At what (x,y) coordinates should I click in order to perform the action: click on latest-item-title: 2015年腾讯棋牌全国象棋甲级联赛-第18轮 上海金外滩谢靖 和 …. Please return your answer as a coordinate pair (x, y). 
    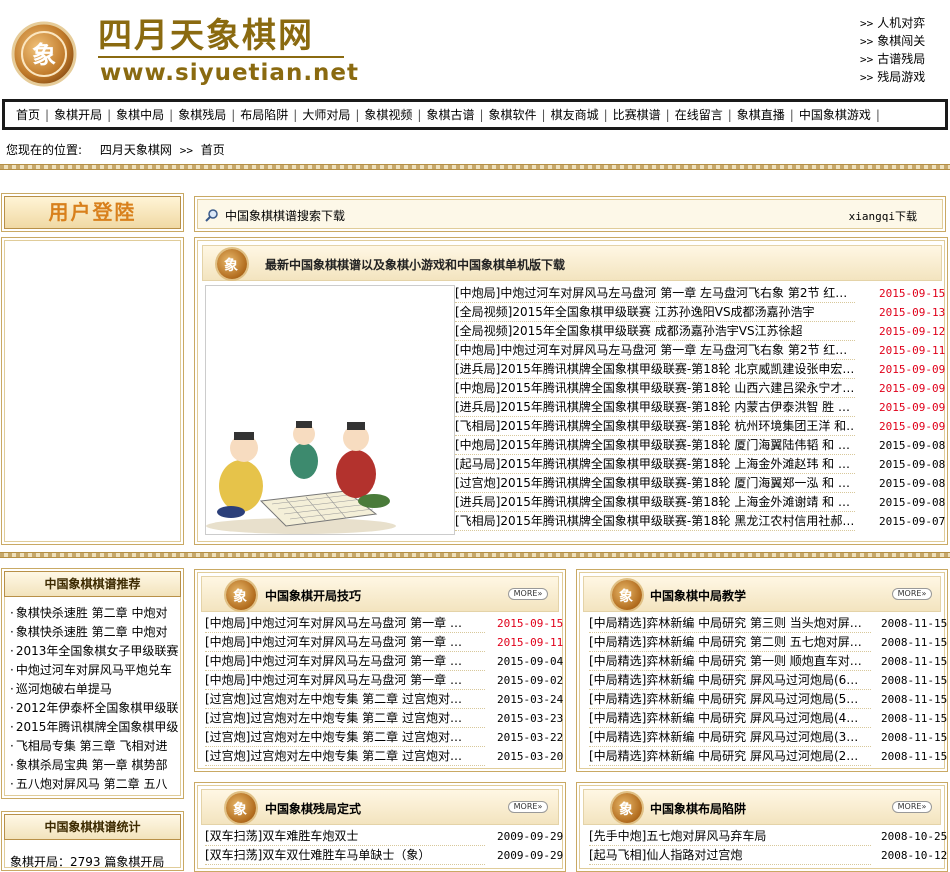
    Looking at the image, I should click on (675, 502).